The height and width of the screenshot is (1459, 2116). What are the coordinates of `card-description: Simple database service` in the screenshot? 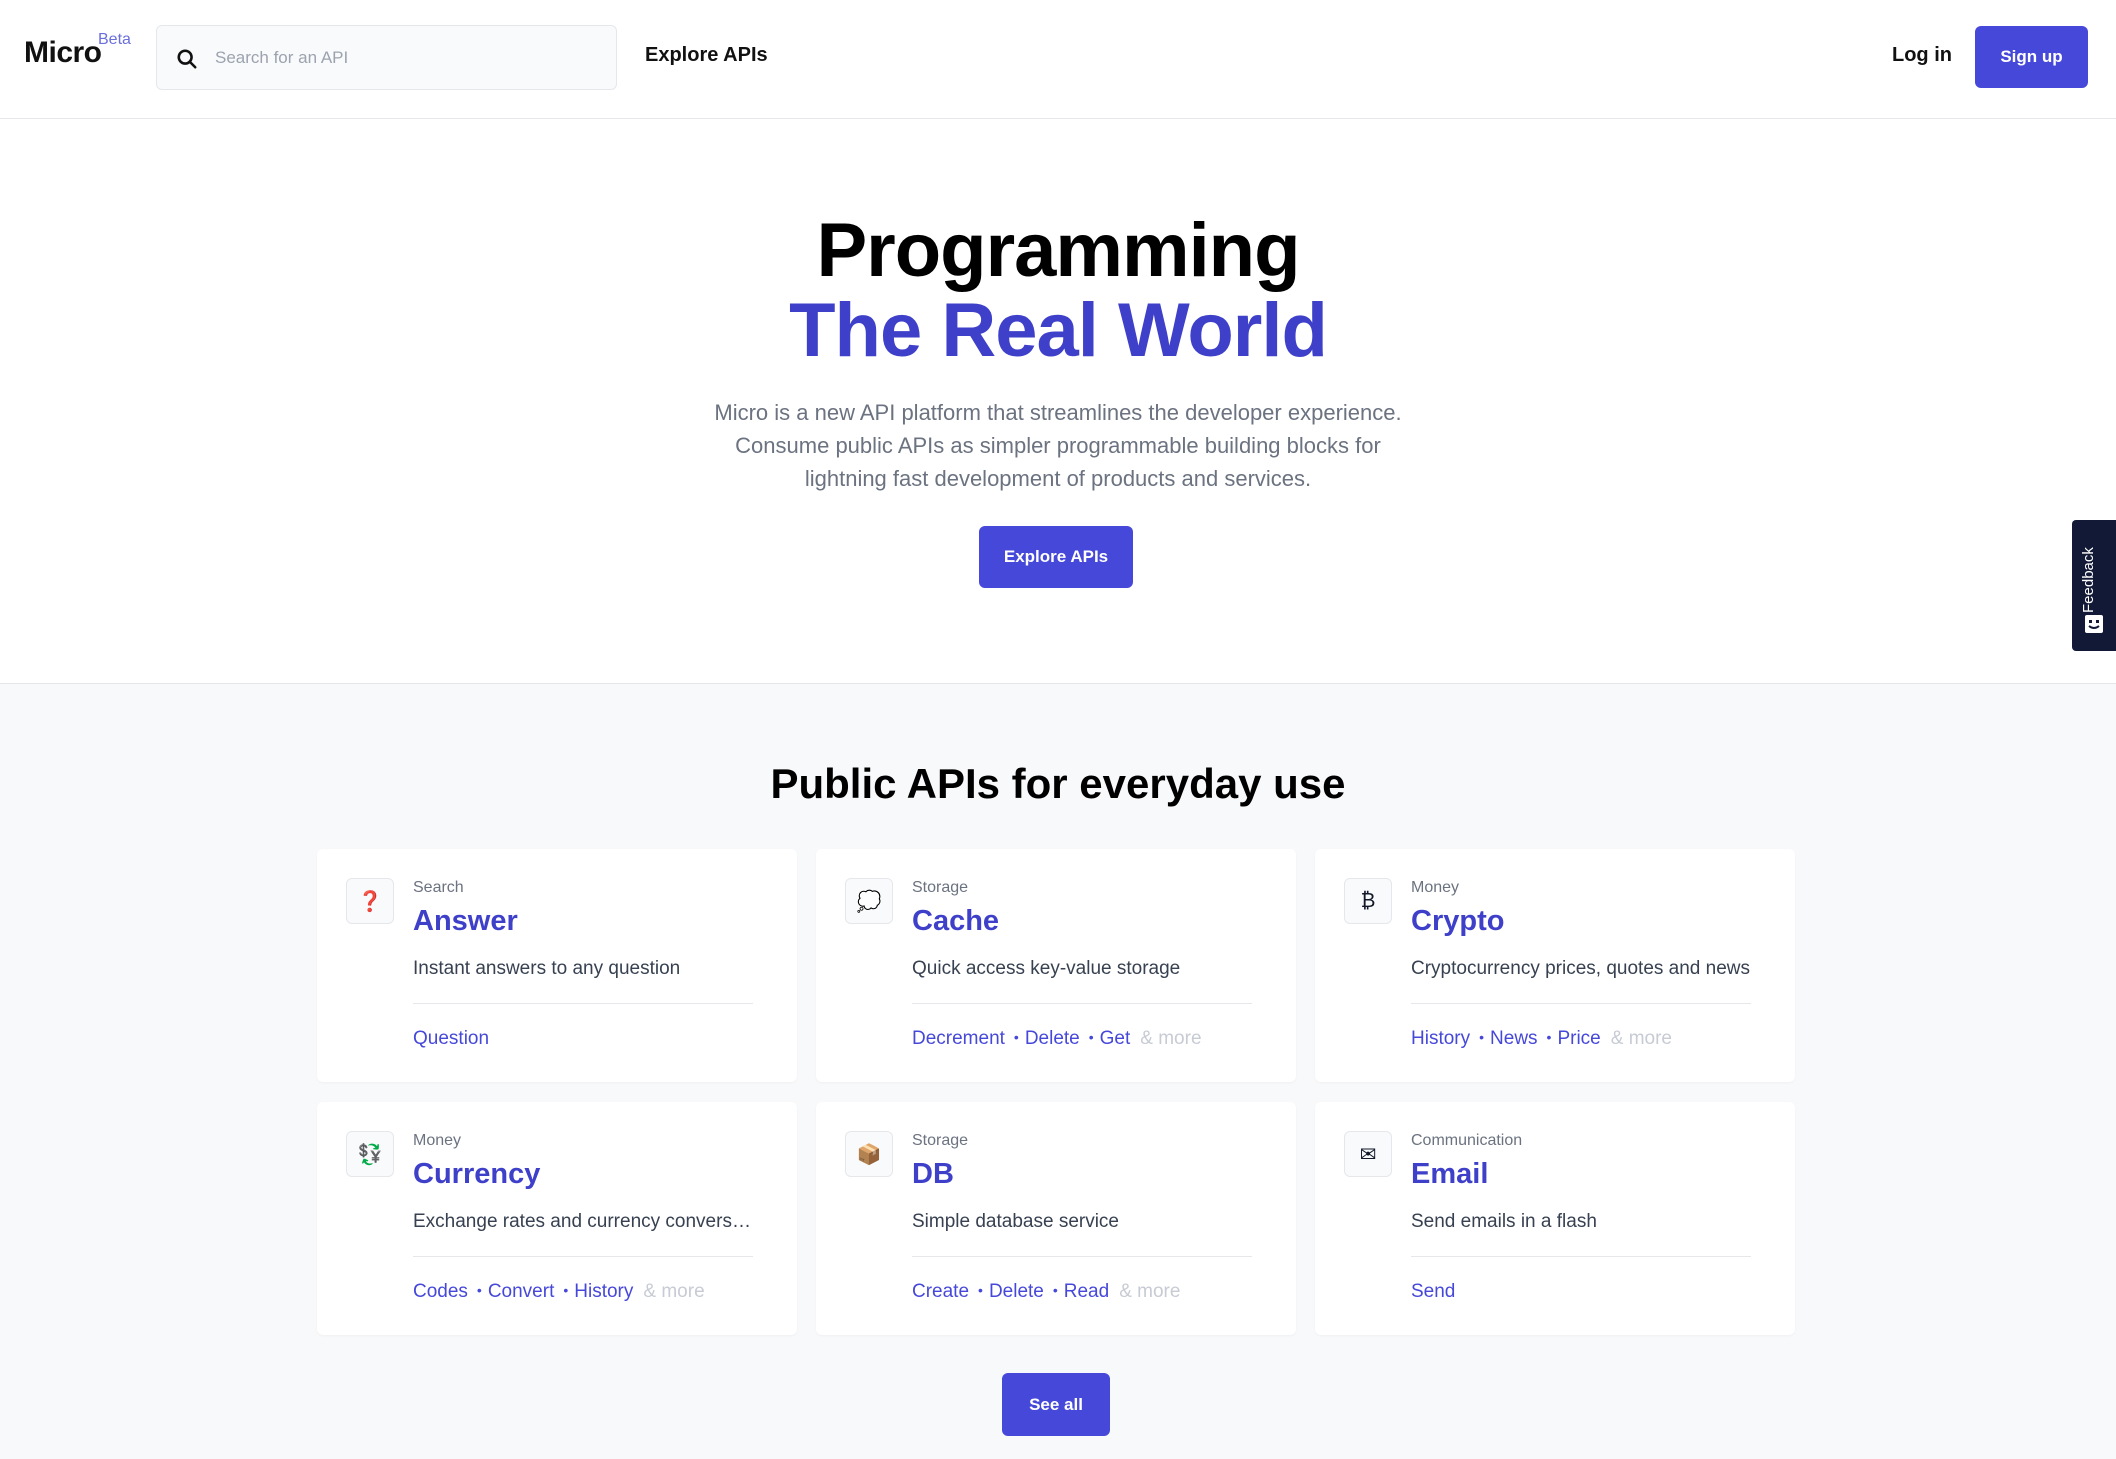 It's located at (1015, 1221).